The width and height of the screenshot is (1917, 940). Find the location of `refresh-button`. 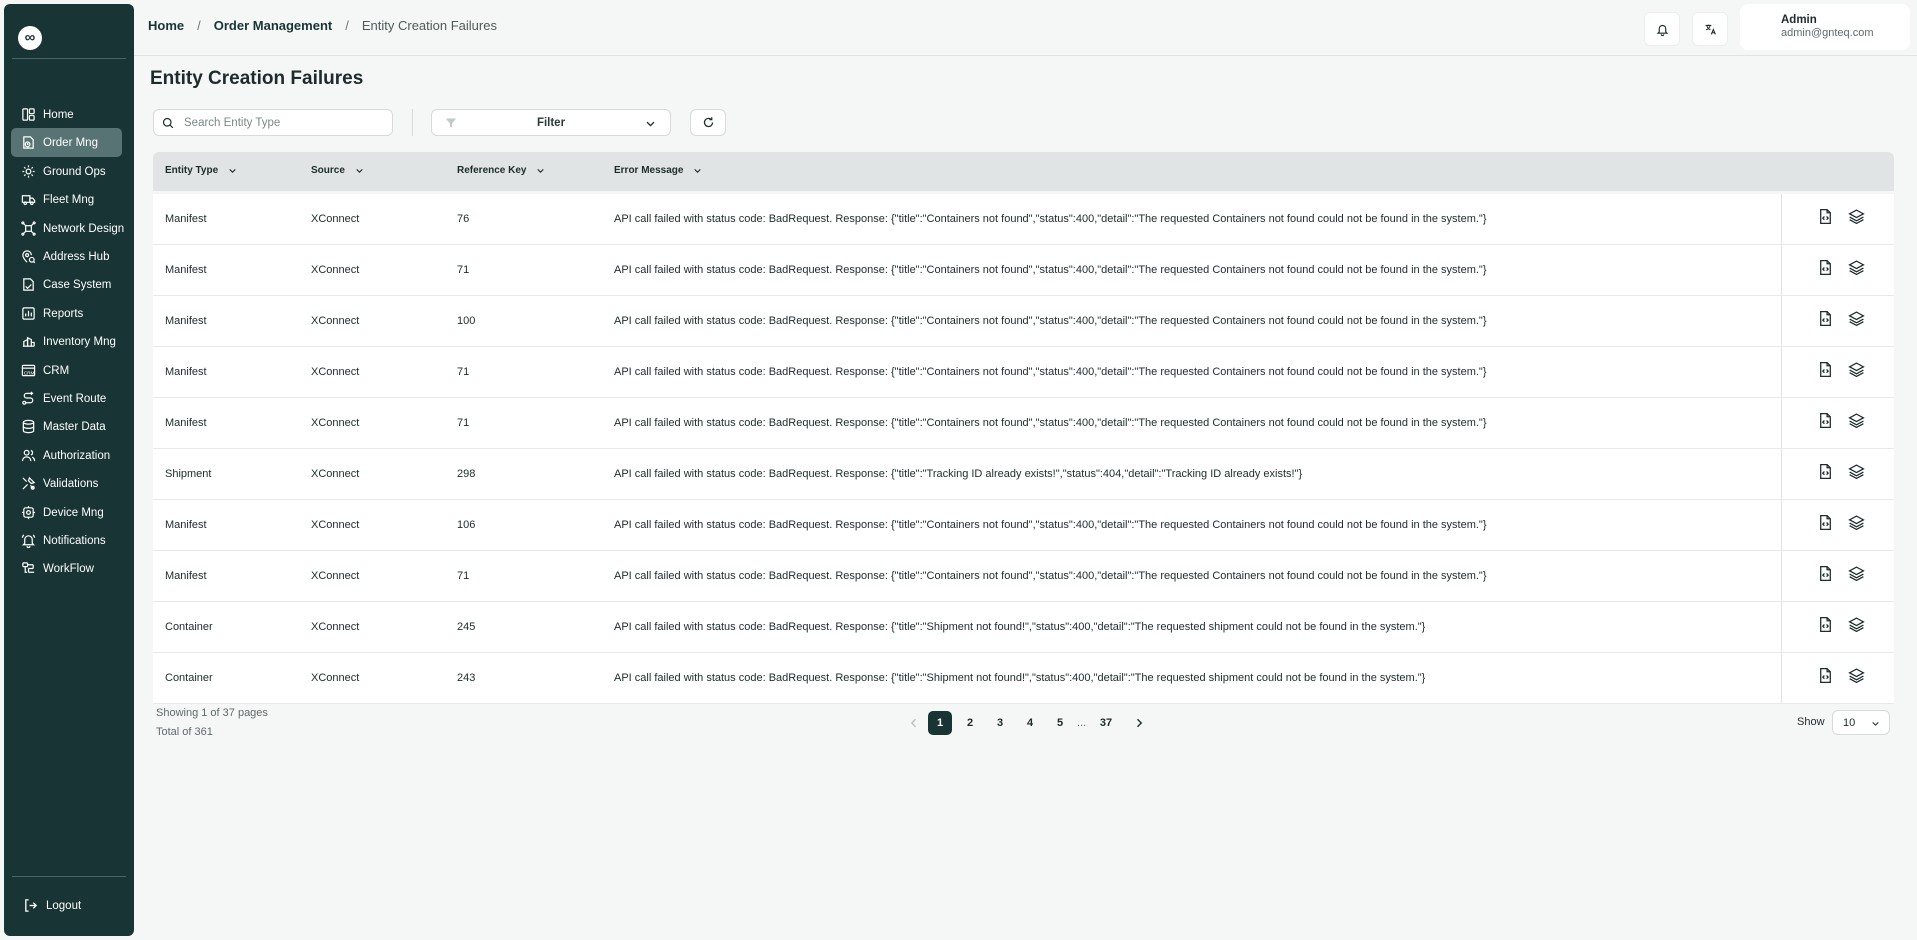

refresh-button is located at coordinates (708, 122).